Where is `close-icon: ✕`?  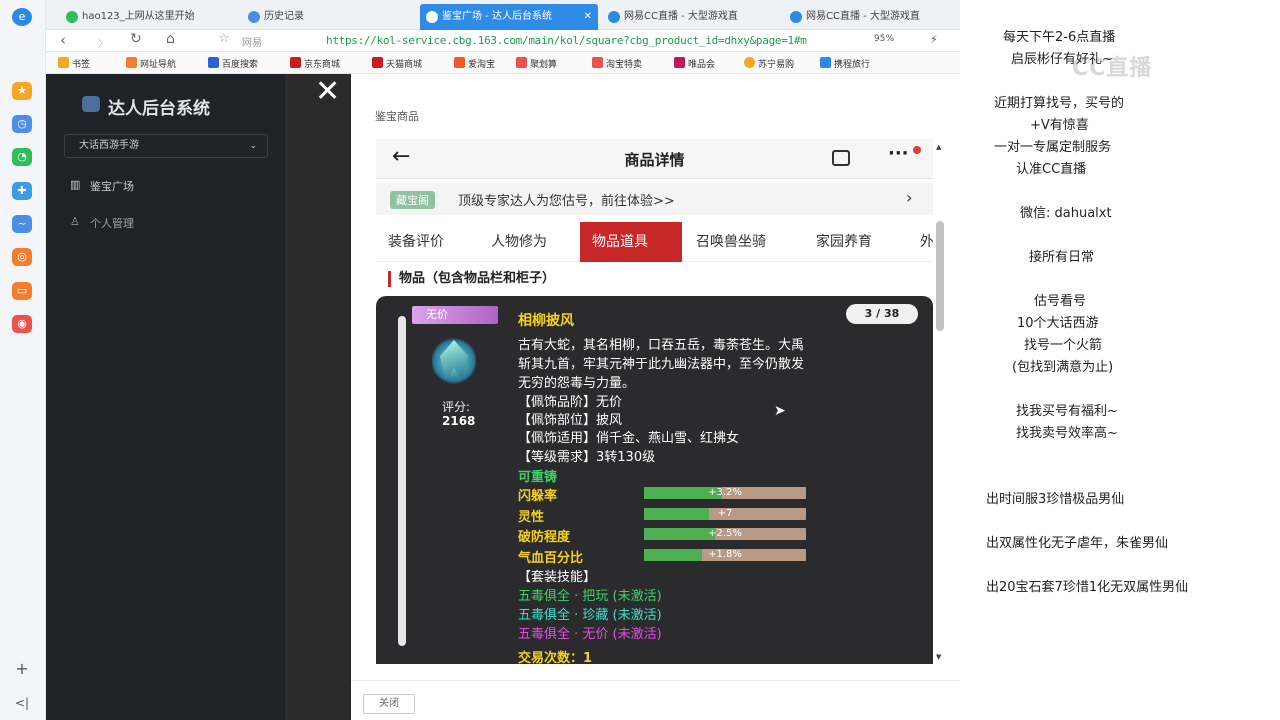 close-icon: ✕ is located at coordinates (327, 92).